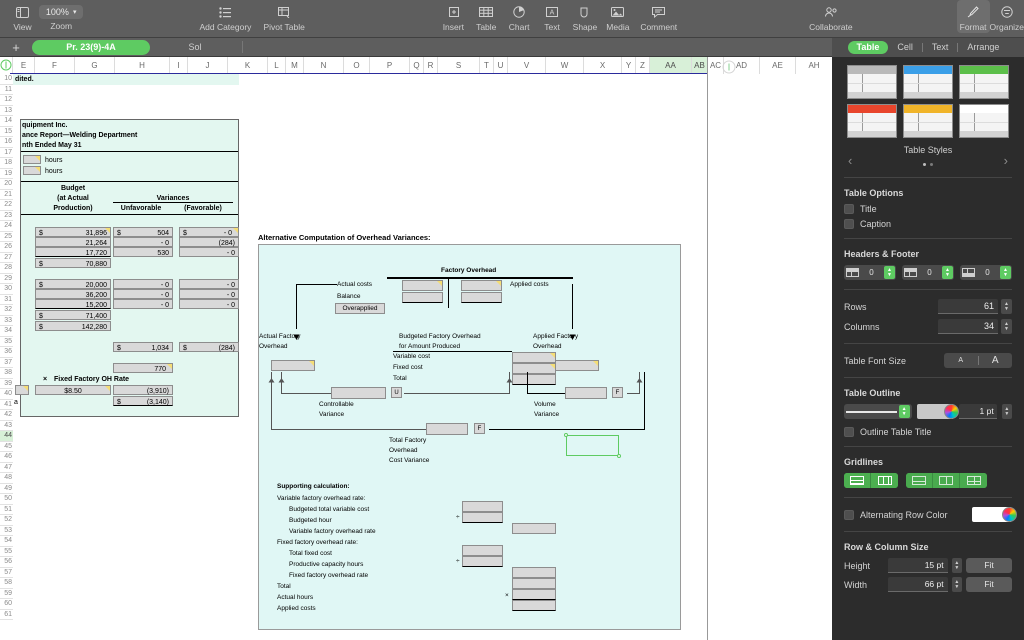 This screenshot has width=1024, height=640. I want to click on gridline-body-v-button, so click(946, 480).